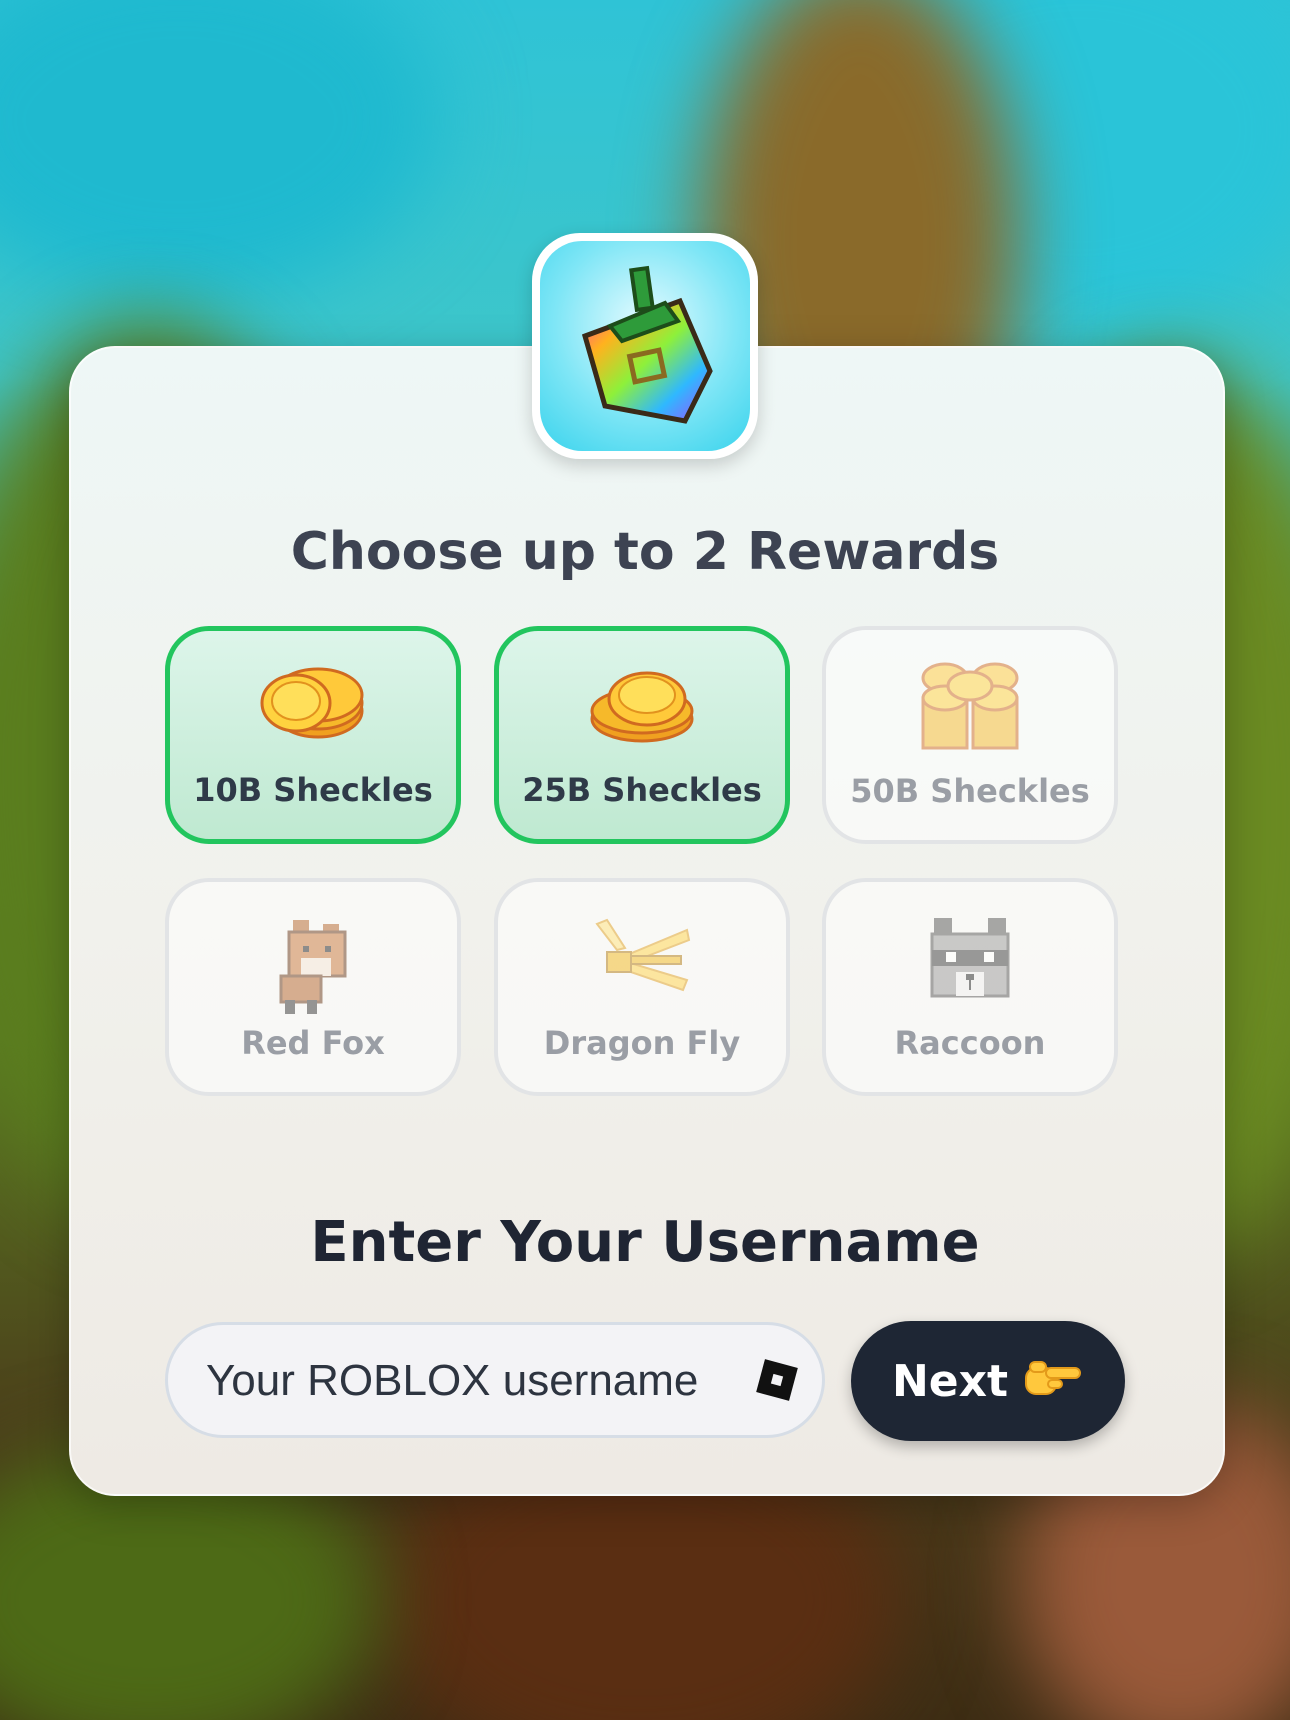 The image size is (1290, 1720). I want to click on next-button: Next, so click(988, 1381).